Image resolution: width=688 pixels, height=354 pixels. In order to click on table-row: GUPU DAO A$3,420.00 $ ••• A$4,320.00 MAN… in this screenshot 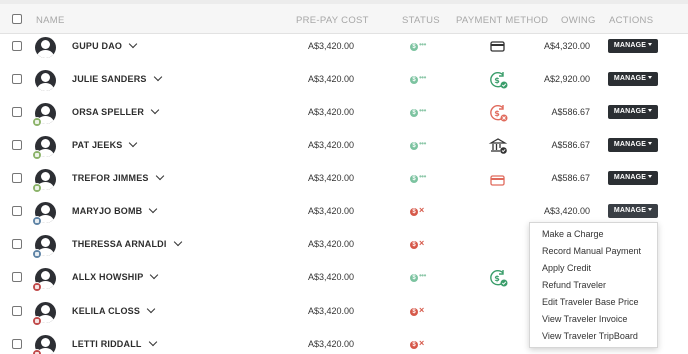, I will do `click(344, 49)`.